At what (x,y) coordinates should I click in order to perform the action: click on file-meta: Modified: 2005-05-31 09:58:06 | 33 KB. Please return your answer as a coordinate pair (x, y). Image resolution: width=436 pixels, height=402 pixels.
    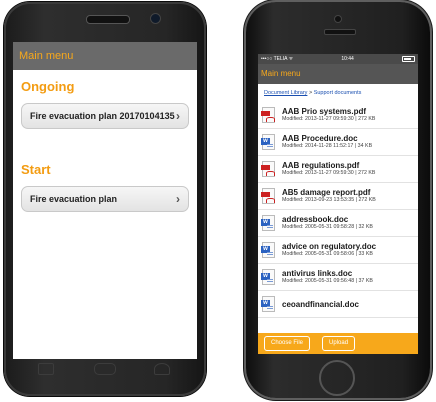
    Looking at the image, I should click on (327, 254).